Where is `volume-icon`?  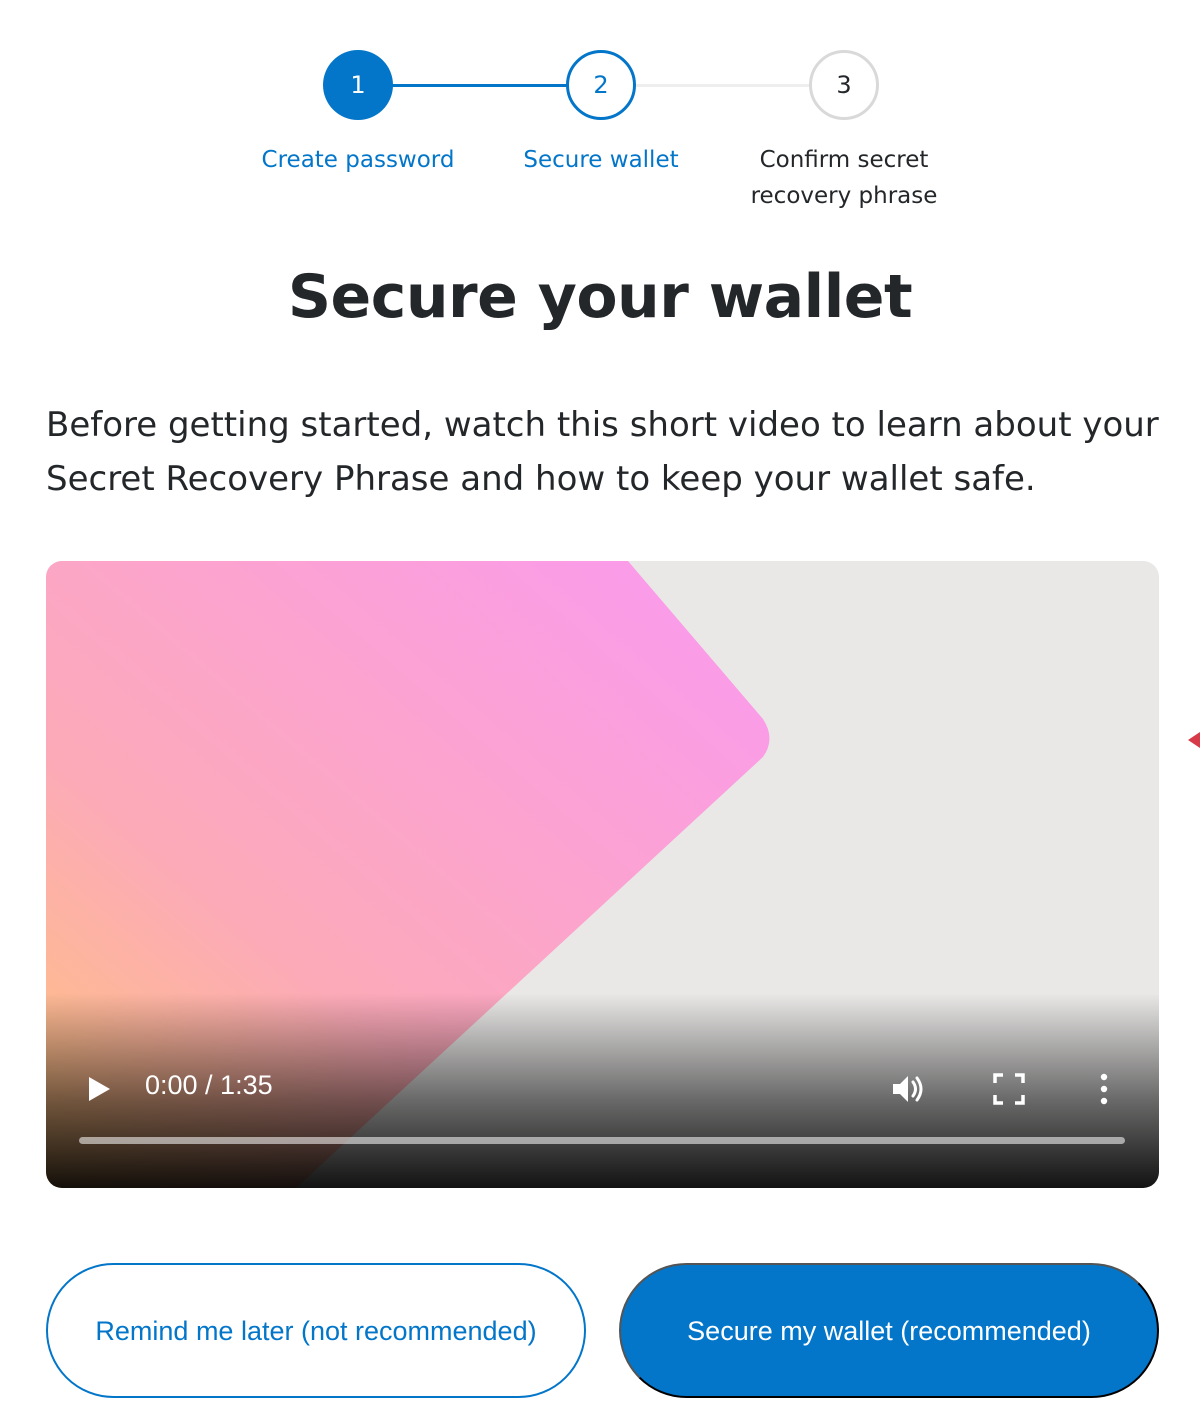 volume-icon is located at coordinates (909, 1089).